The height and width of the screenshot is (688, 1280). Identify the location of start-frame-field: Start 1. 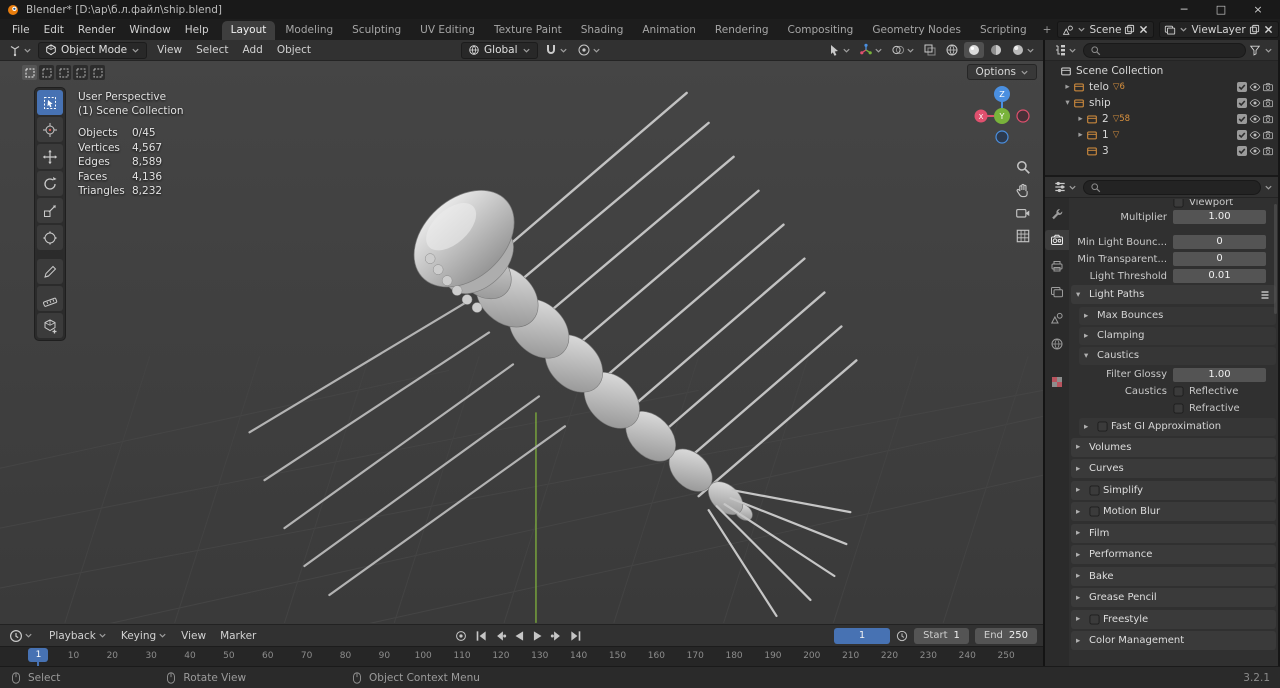
(941, 635).